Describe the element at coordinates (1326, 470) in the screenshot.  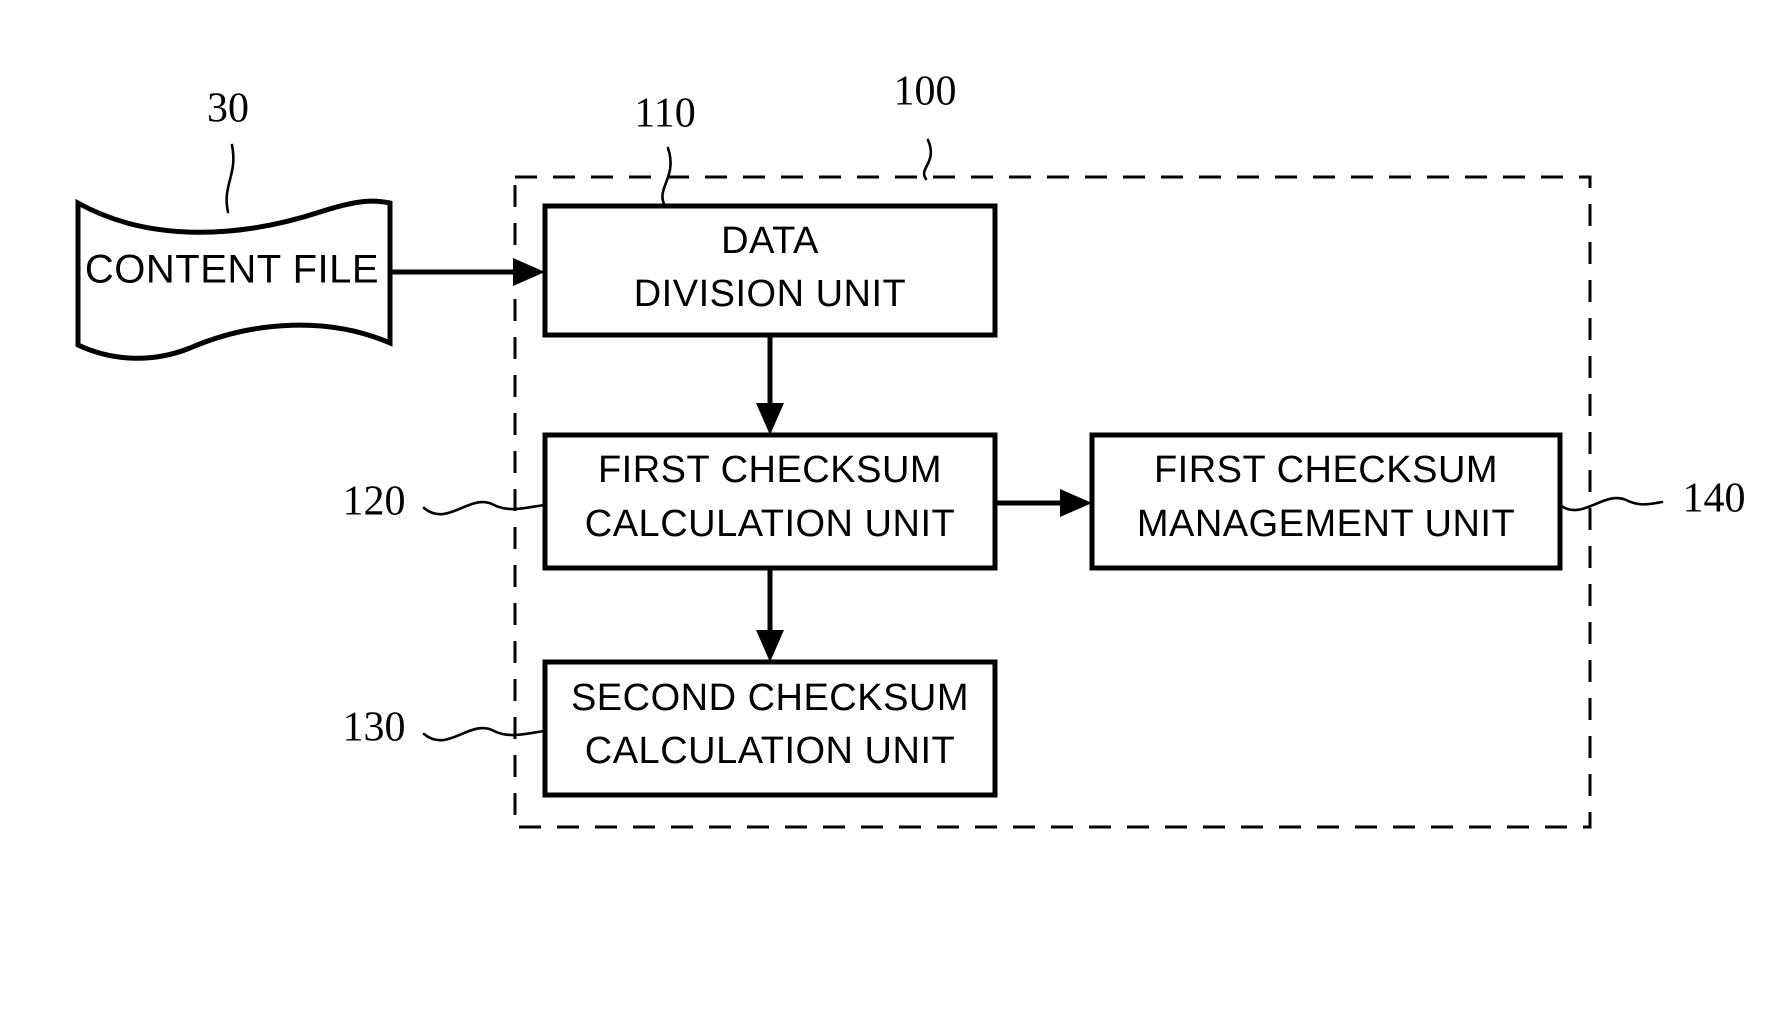
I see `block-first-checksum-management-unit-line1: FIRST CHECKSUM` at that location.